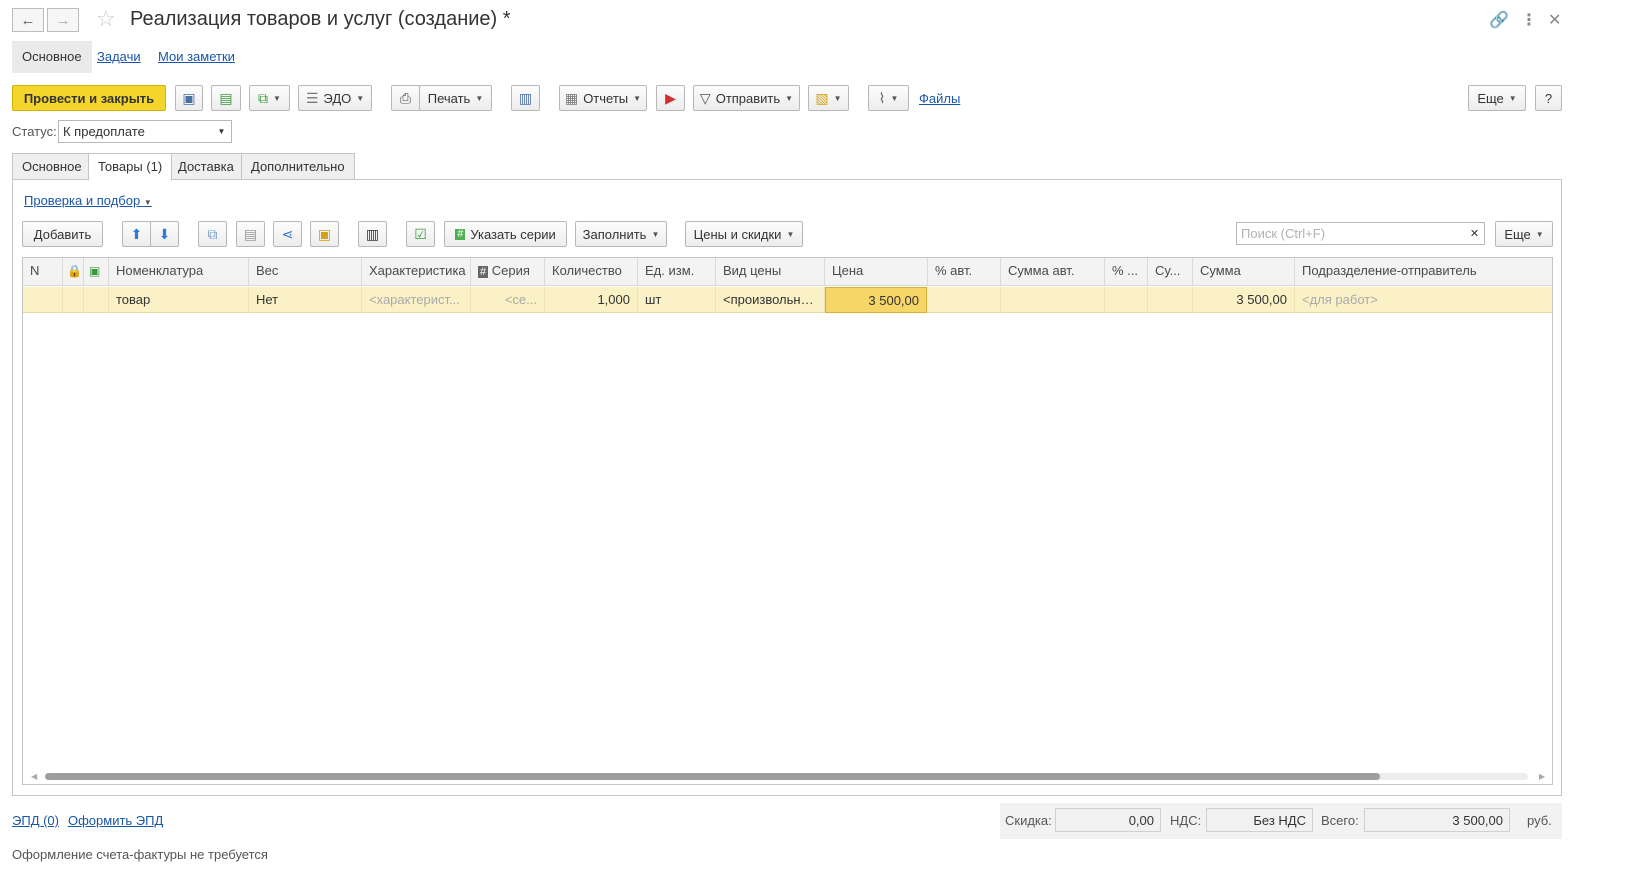  I want to click on barcode-icon: ▥, so click(372, 234).